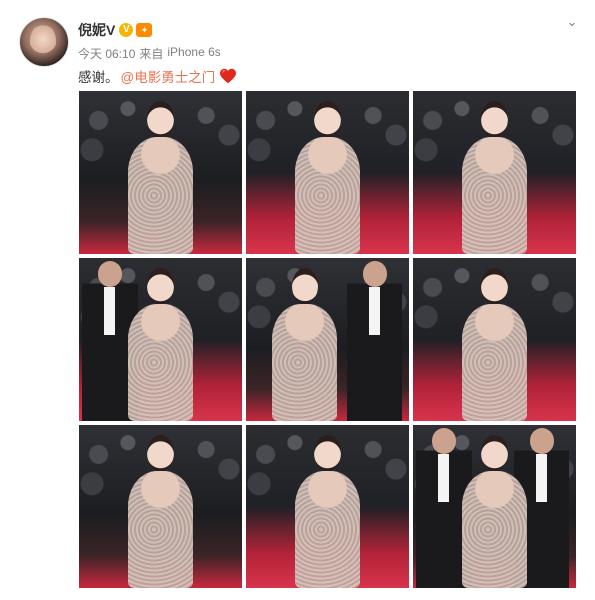 This screenshot has height=600, width=595. What do you see at coordinates (115, 30) in the screenshot?
I see `user-header: 倪妮V V ✦` at bounding box center [115, 30].